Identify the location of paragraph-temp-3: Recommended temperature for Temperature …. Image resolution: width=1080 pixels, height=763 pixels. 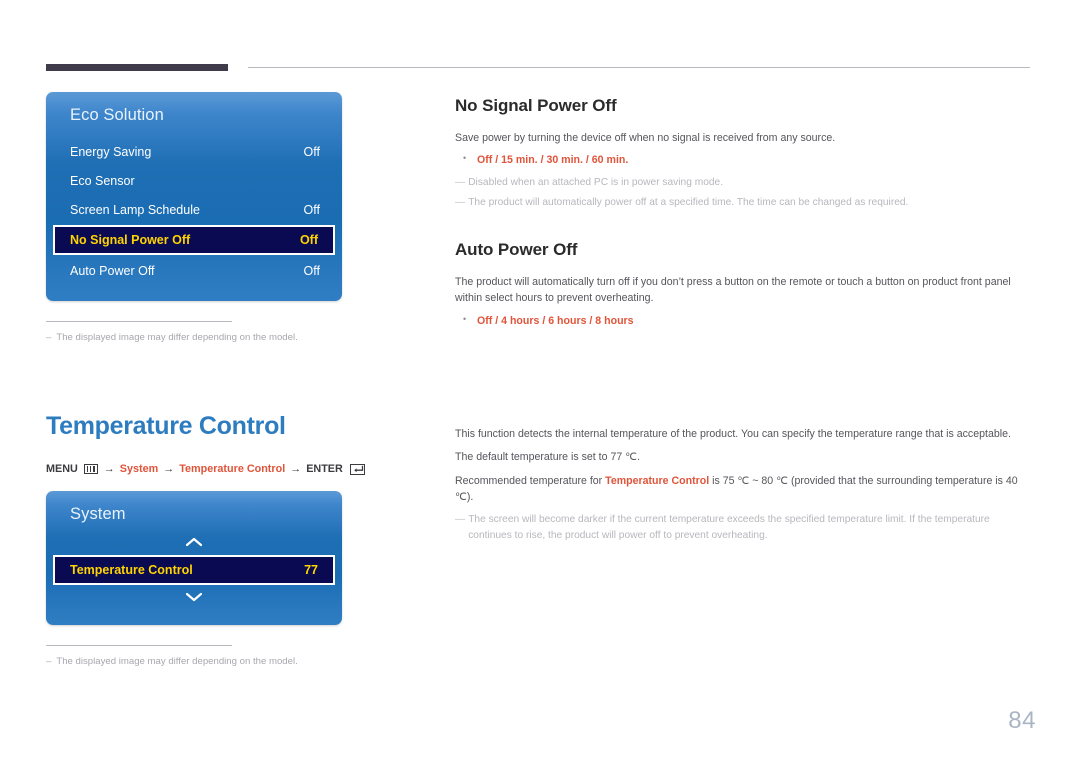
(742, 489).